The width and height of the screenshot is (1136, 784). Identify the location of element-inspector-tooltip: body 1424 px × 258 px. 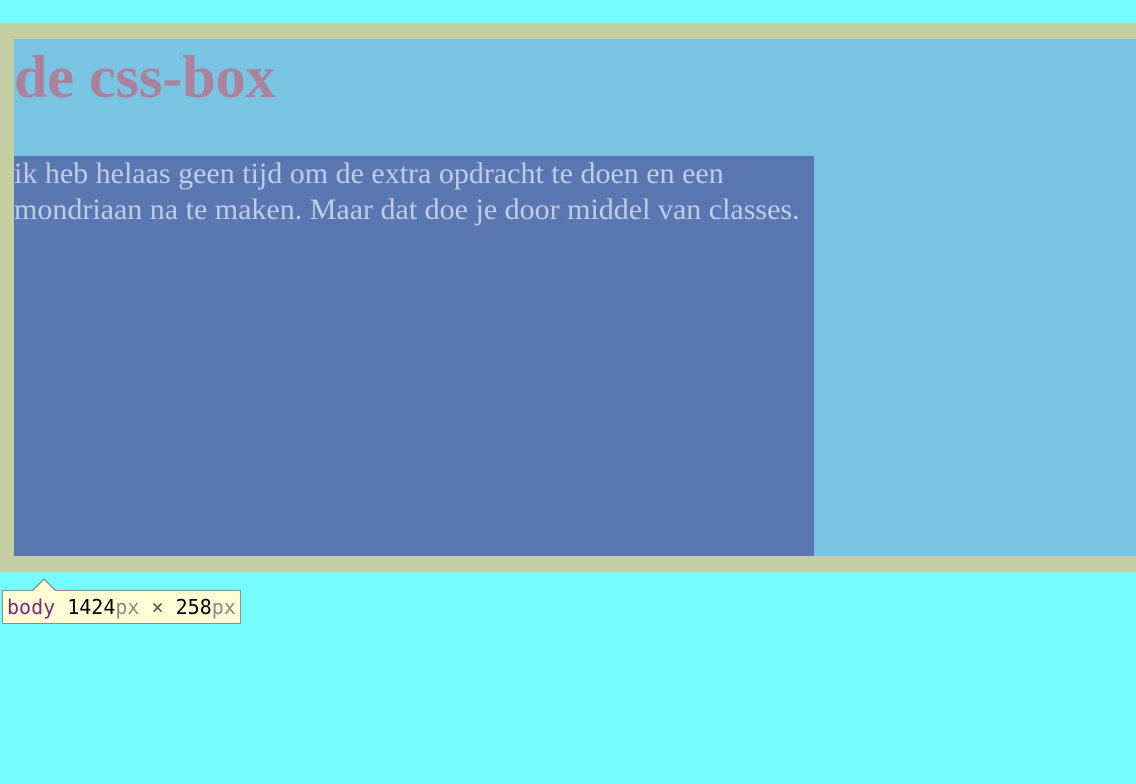
(121, 601).